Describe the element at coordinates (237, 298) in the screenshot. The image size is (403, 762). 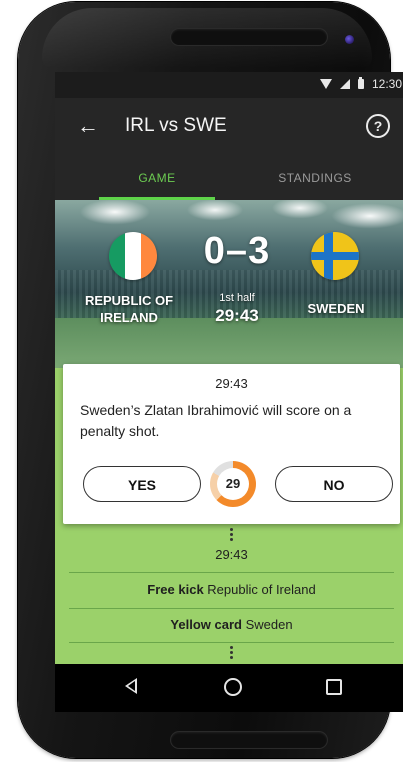
I see `match-period: 1st half` at that location.